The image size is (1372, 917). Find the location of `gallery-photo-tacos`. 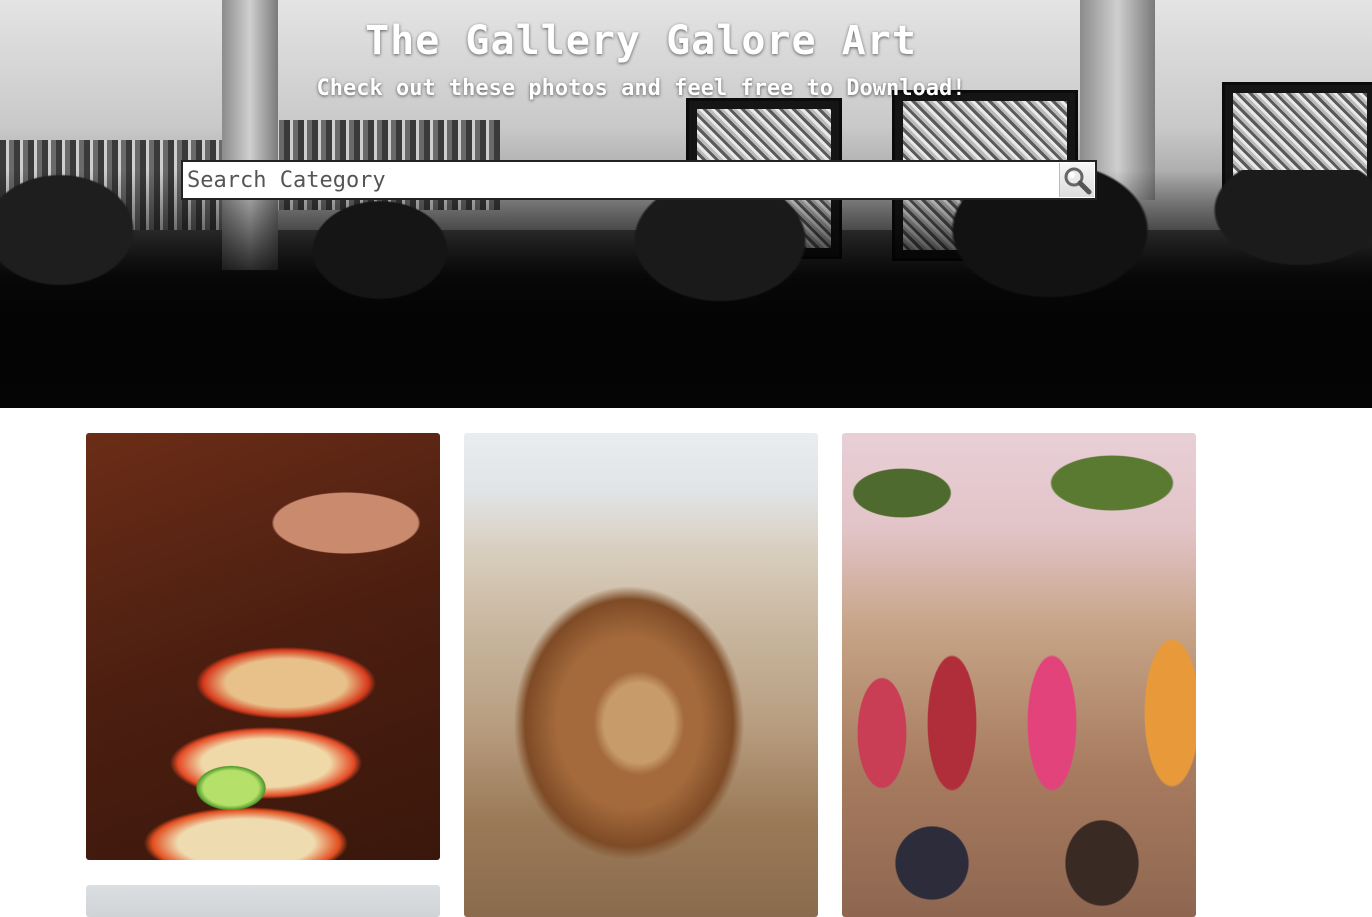

gallery-photo-tacos is located at coordinates (263, 646).